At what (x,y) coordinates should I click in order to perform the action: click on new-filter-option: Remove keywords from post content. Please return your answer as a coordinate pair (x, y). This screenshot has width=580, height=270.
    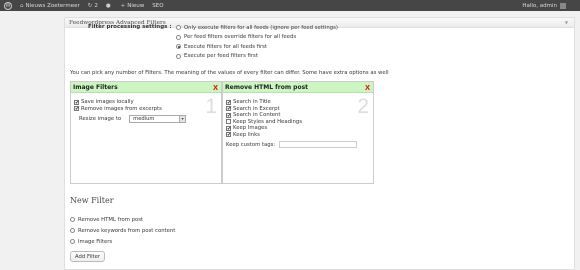
    Looking at the image, I should click on (122, 230).